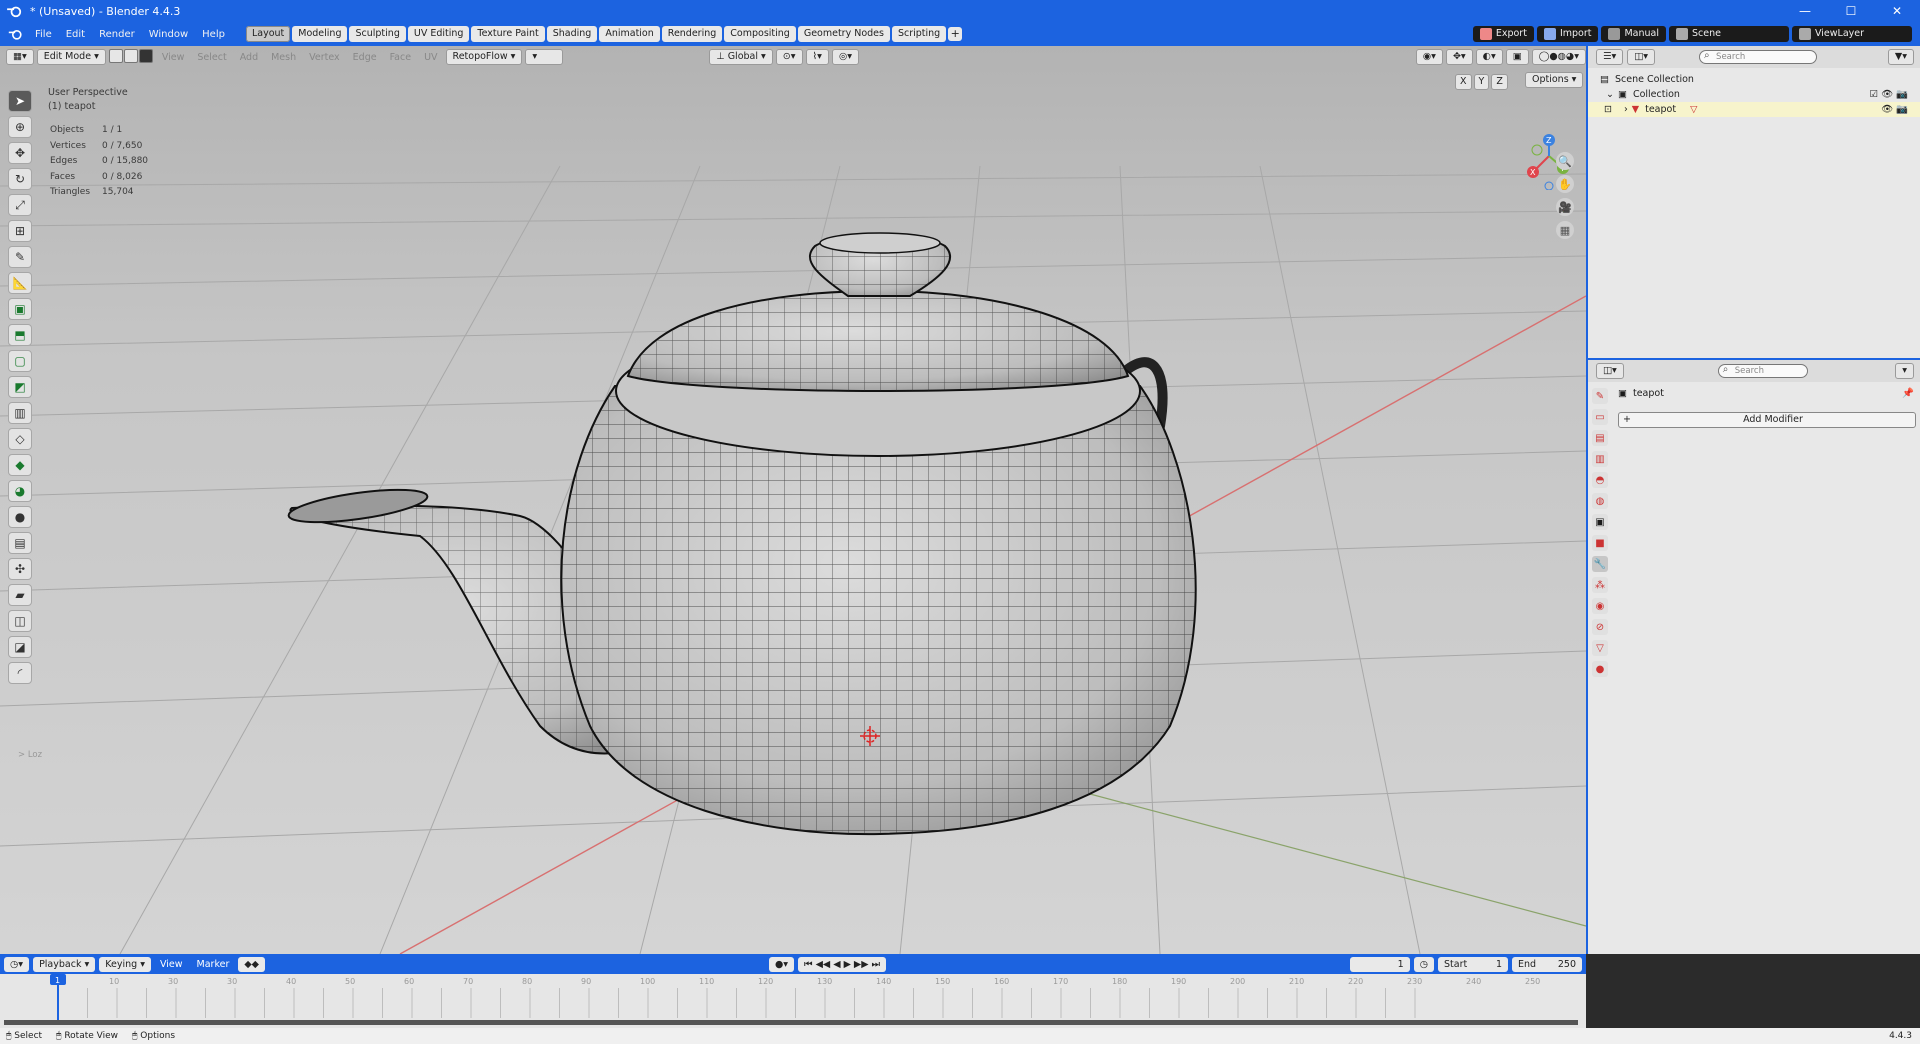 The width and height of the screenshot is (1920, 1044). What do you see at coordinates (20, 153) in the screenshot?
I see `move-tool: ✥` at bounding box center [20, 153].